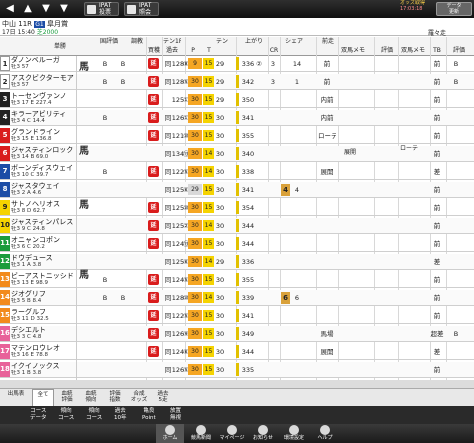 This screenshot has height=443, width=474. I want to click on share-value: 6, so click(297, 298).